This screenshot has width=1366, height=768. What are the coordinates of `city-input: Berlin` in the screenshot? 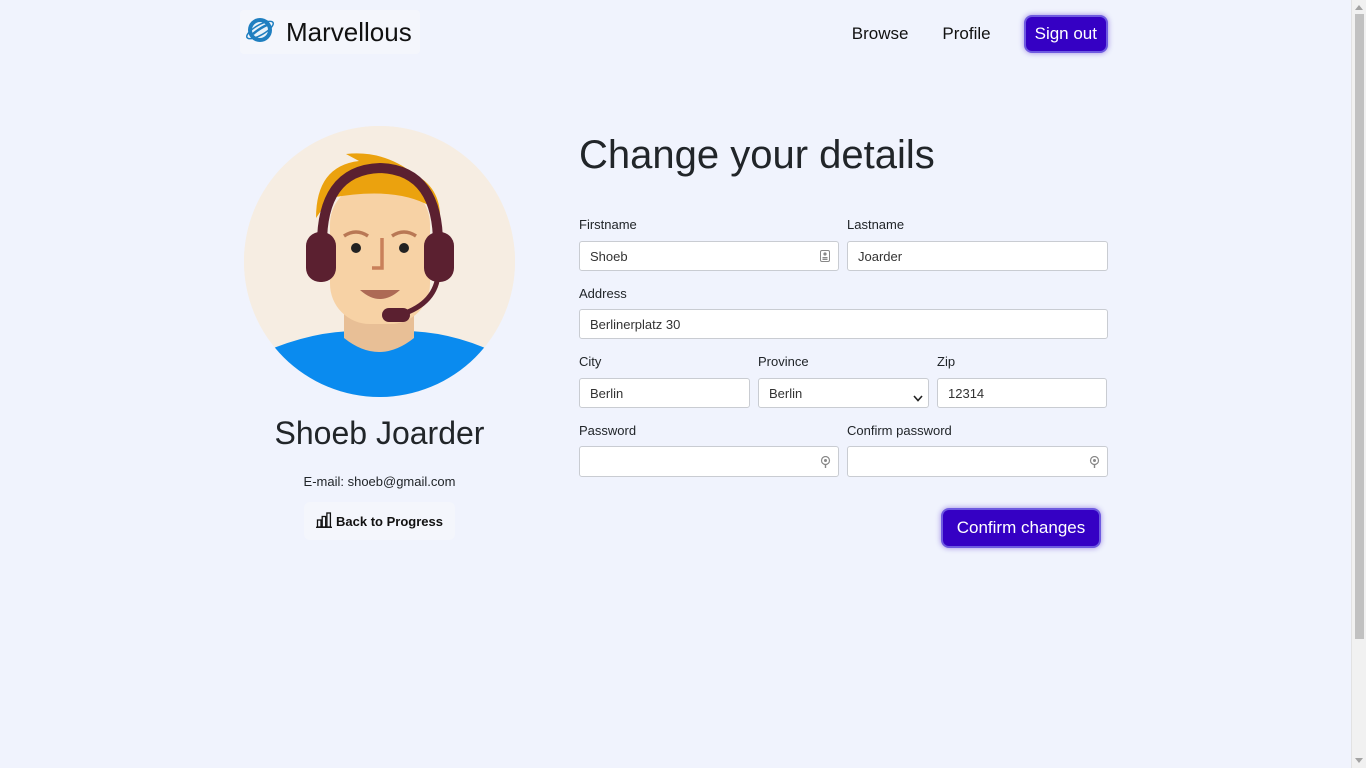 It's located at (664, 393).